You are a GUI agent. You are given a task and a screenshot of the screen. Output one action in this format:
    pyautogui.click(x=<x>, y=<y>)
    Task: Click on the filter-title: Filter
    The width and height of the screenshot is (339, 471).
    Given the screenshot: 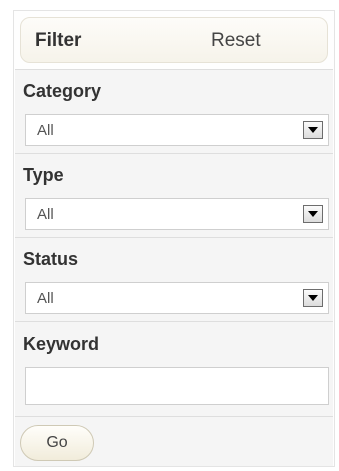 What is the action you would take?
    pyautogui.click(x=58, y=40)
    